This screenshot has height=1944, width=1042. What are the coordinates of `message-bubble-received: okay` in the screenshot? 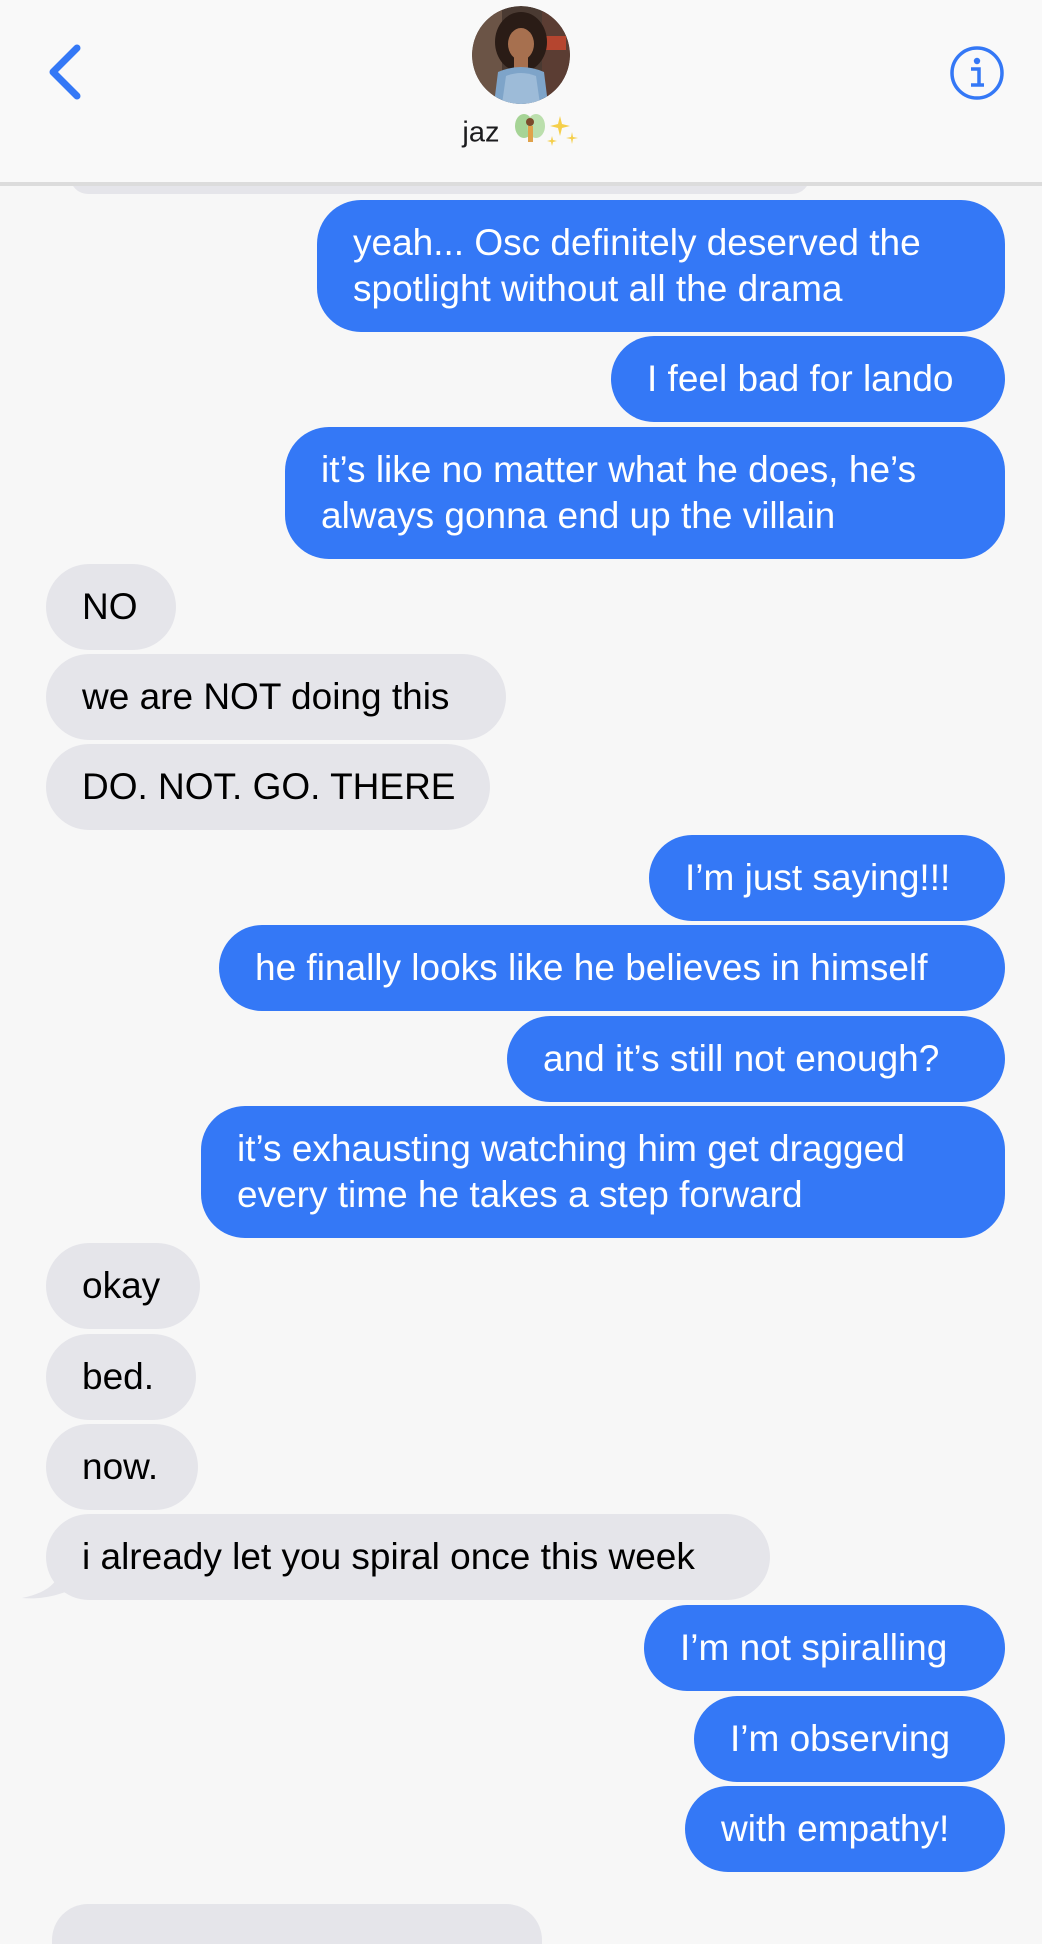 It's located at (123, 1286).